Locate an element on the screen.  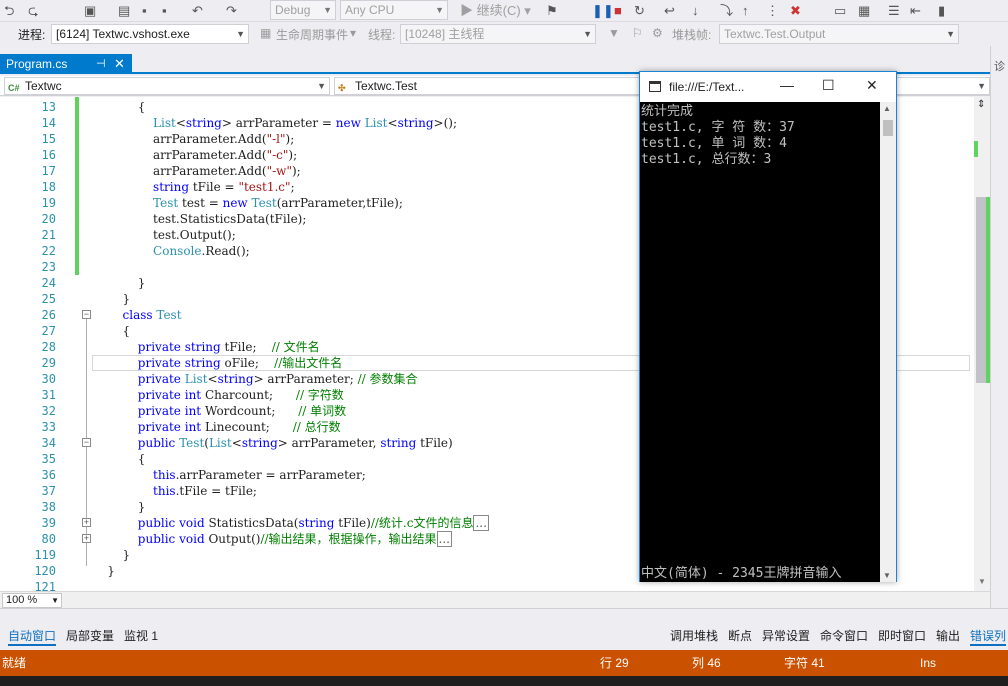
bottom-panel-header is located at coordinates (504, 616).